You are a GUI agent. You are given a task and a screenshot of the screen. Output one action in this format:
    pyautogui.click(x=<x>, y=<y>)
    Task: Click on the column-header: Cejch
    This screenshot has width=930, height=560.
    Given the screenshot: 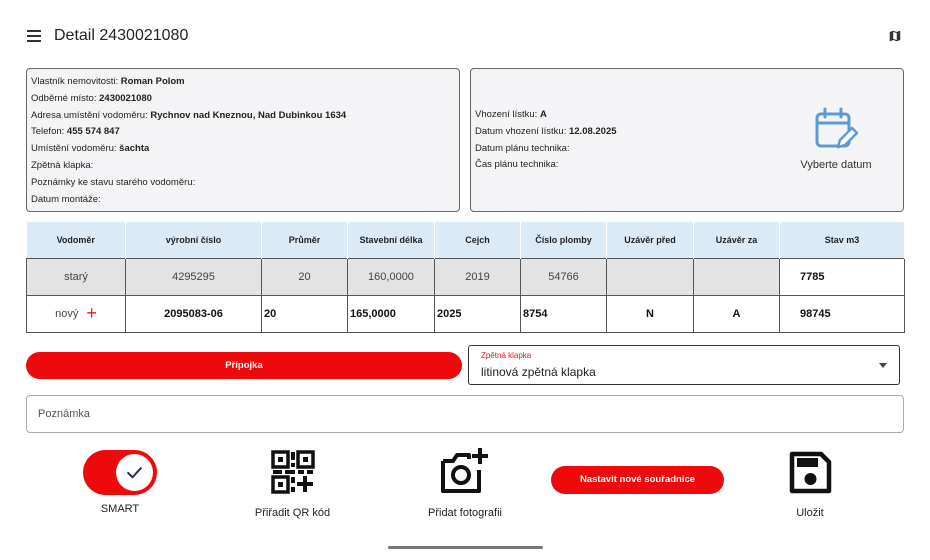 What is the action you would take?
    pyautogui.click(x=477, y=240)
    